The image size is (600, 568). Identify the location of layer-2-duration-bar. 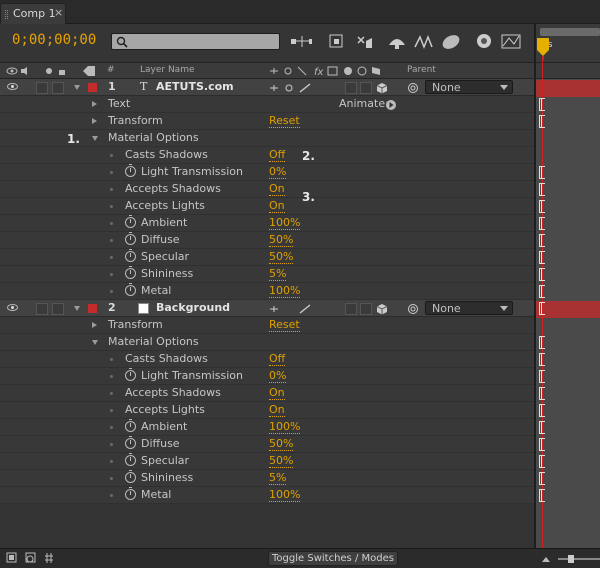
(568, 309).